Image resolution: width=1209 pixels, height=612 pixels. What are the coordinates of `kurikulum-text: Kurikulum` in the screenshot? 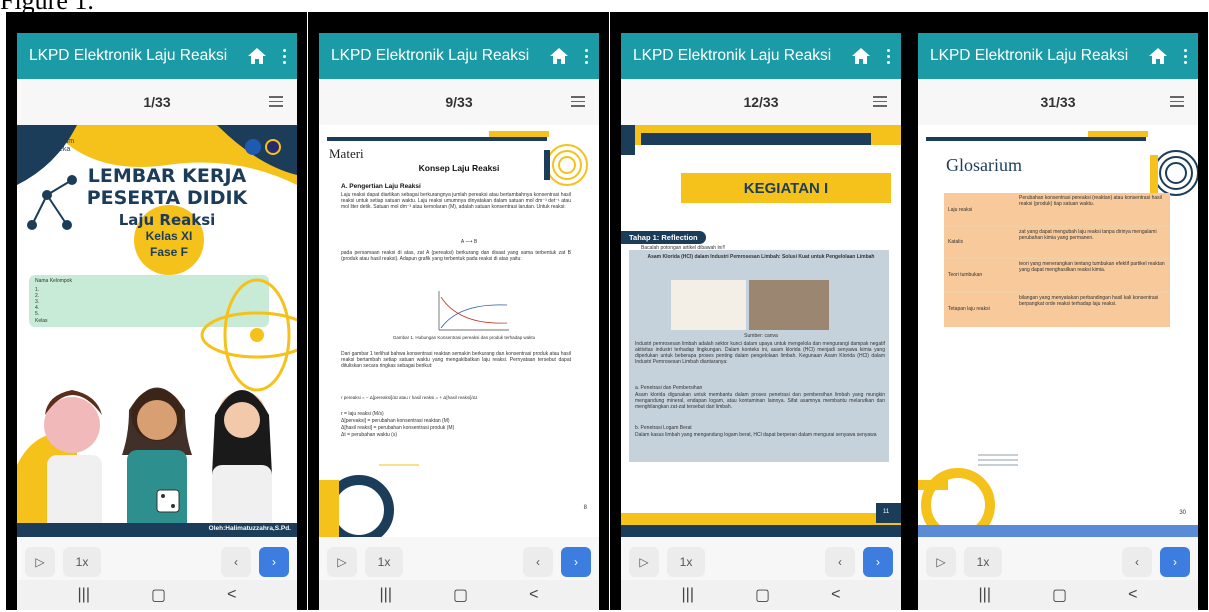 It's located at (59, 141).